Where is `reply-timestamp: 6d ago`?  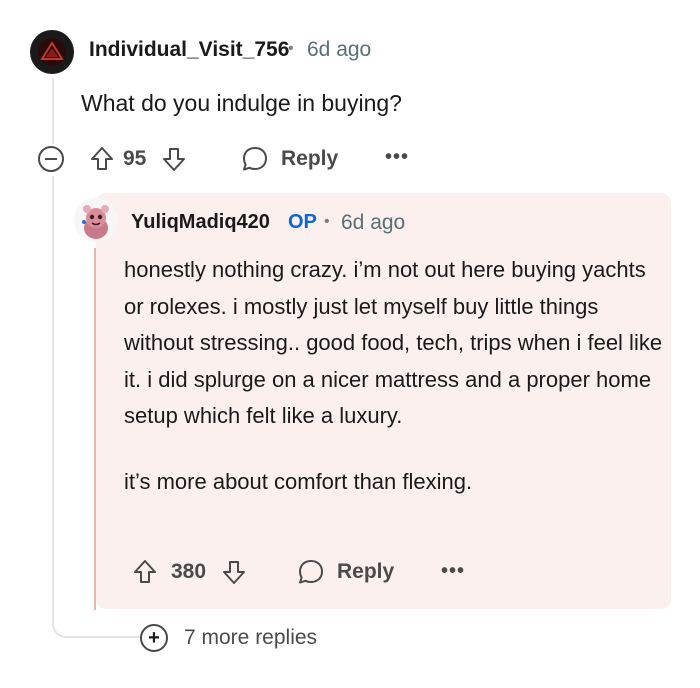
reply-timestamp: 6d ago is located at coordinates (373, 223).